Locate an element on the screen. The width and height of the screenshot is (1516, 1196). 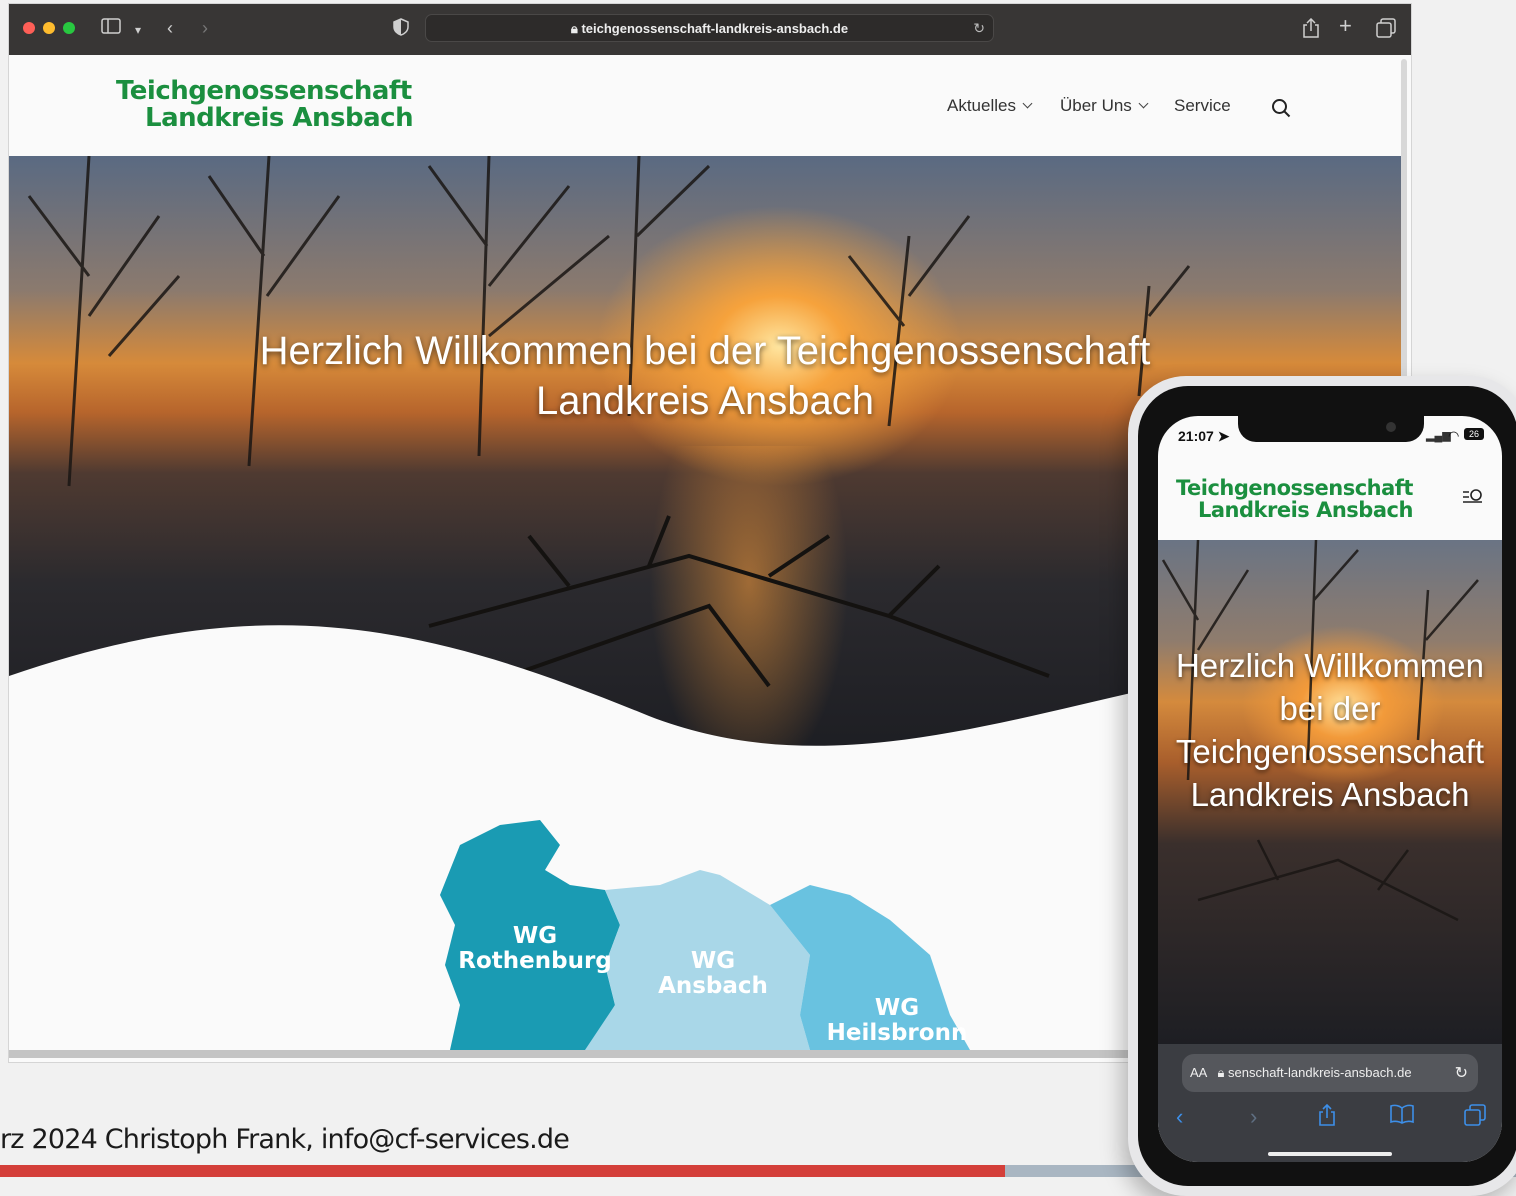
location-arrow-icon: ➤ is located at coordinates (1223, 436).